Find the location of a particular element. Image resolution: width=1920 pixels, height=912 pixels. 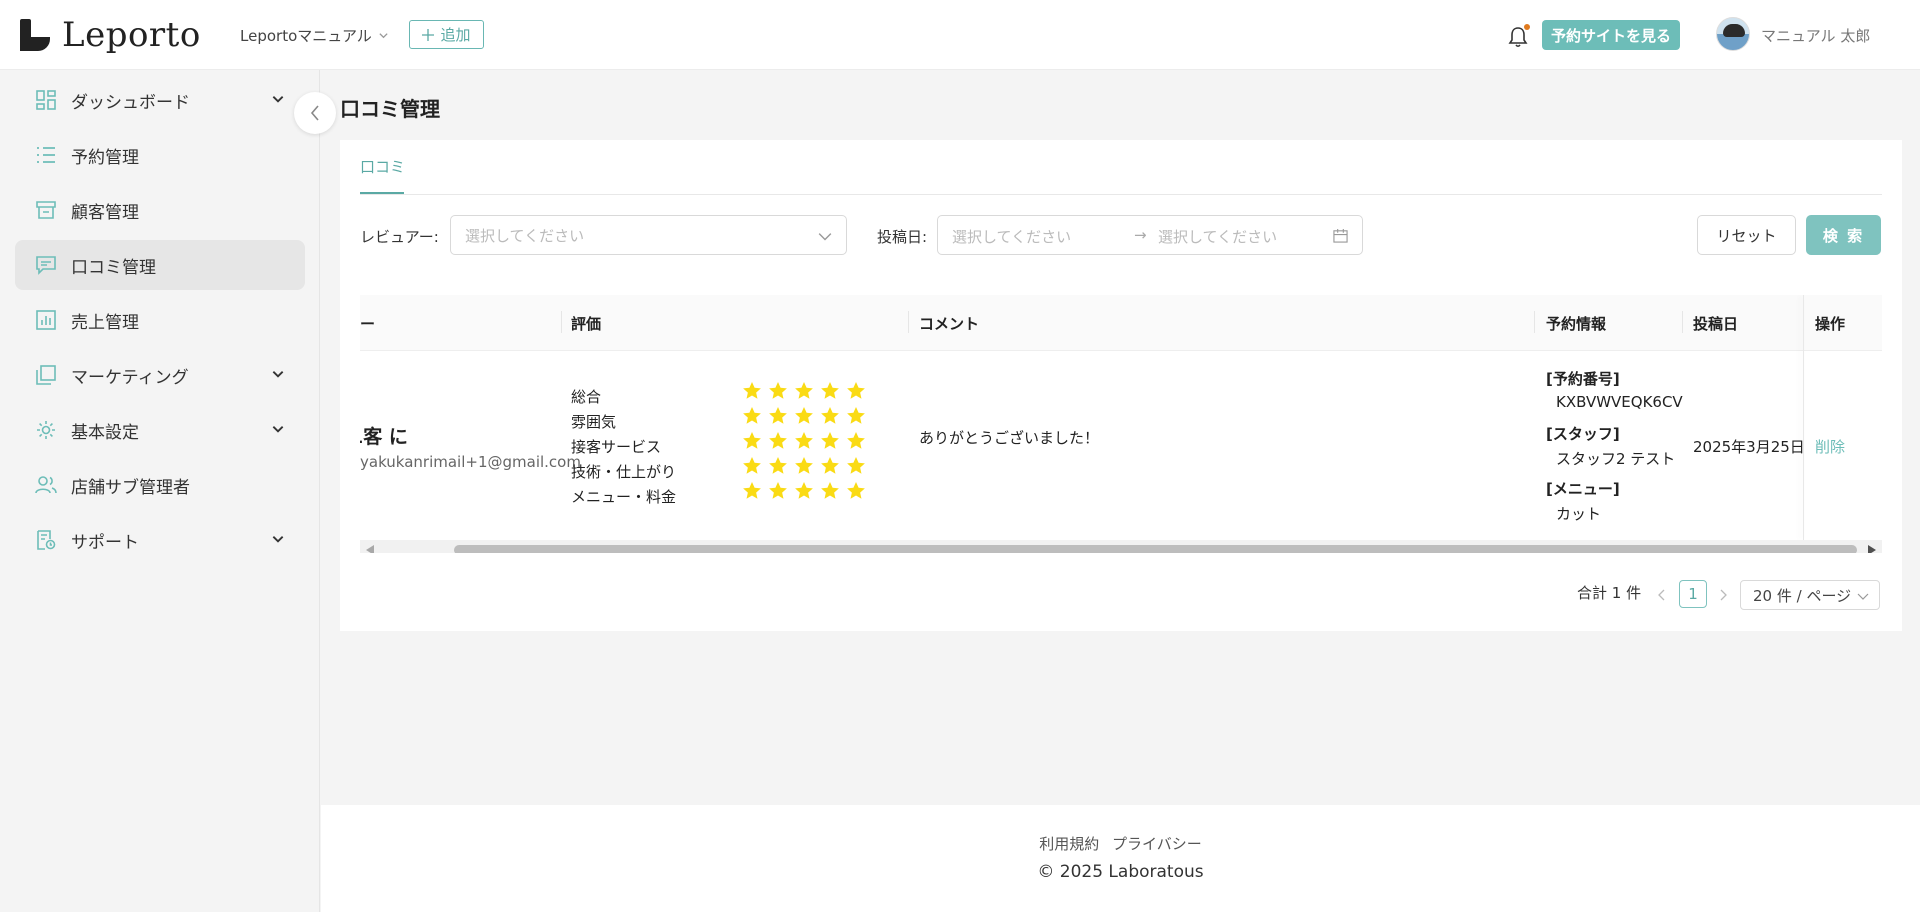

review-comment: ありがとうございました！ is located at coordinates (1009, 438).